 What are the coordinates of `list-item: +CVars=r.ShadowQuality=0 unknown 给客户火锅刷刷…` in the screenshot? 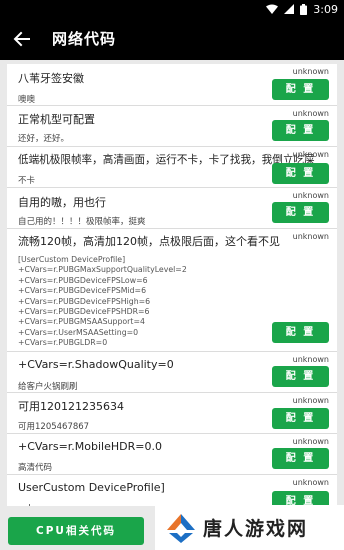 It's located at (172, 372).